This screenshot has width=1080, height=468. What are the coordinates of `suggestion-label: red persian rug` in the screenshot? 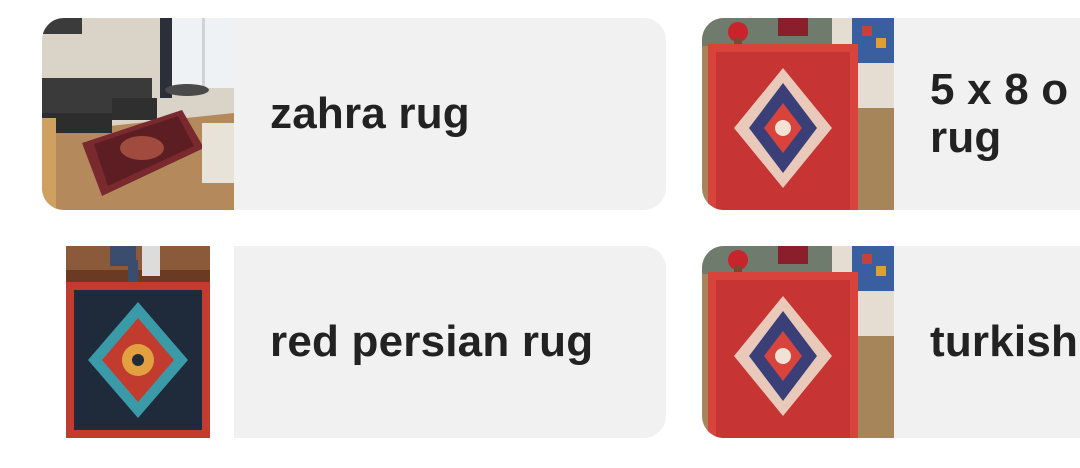 It's located at (432, 341).